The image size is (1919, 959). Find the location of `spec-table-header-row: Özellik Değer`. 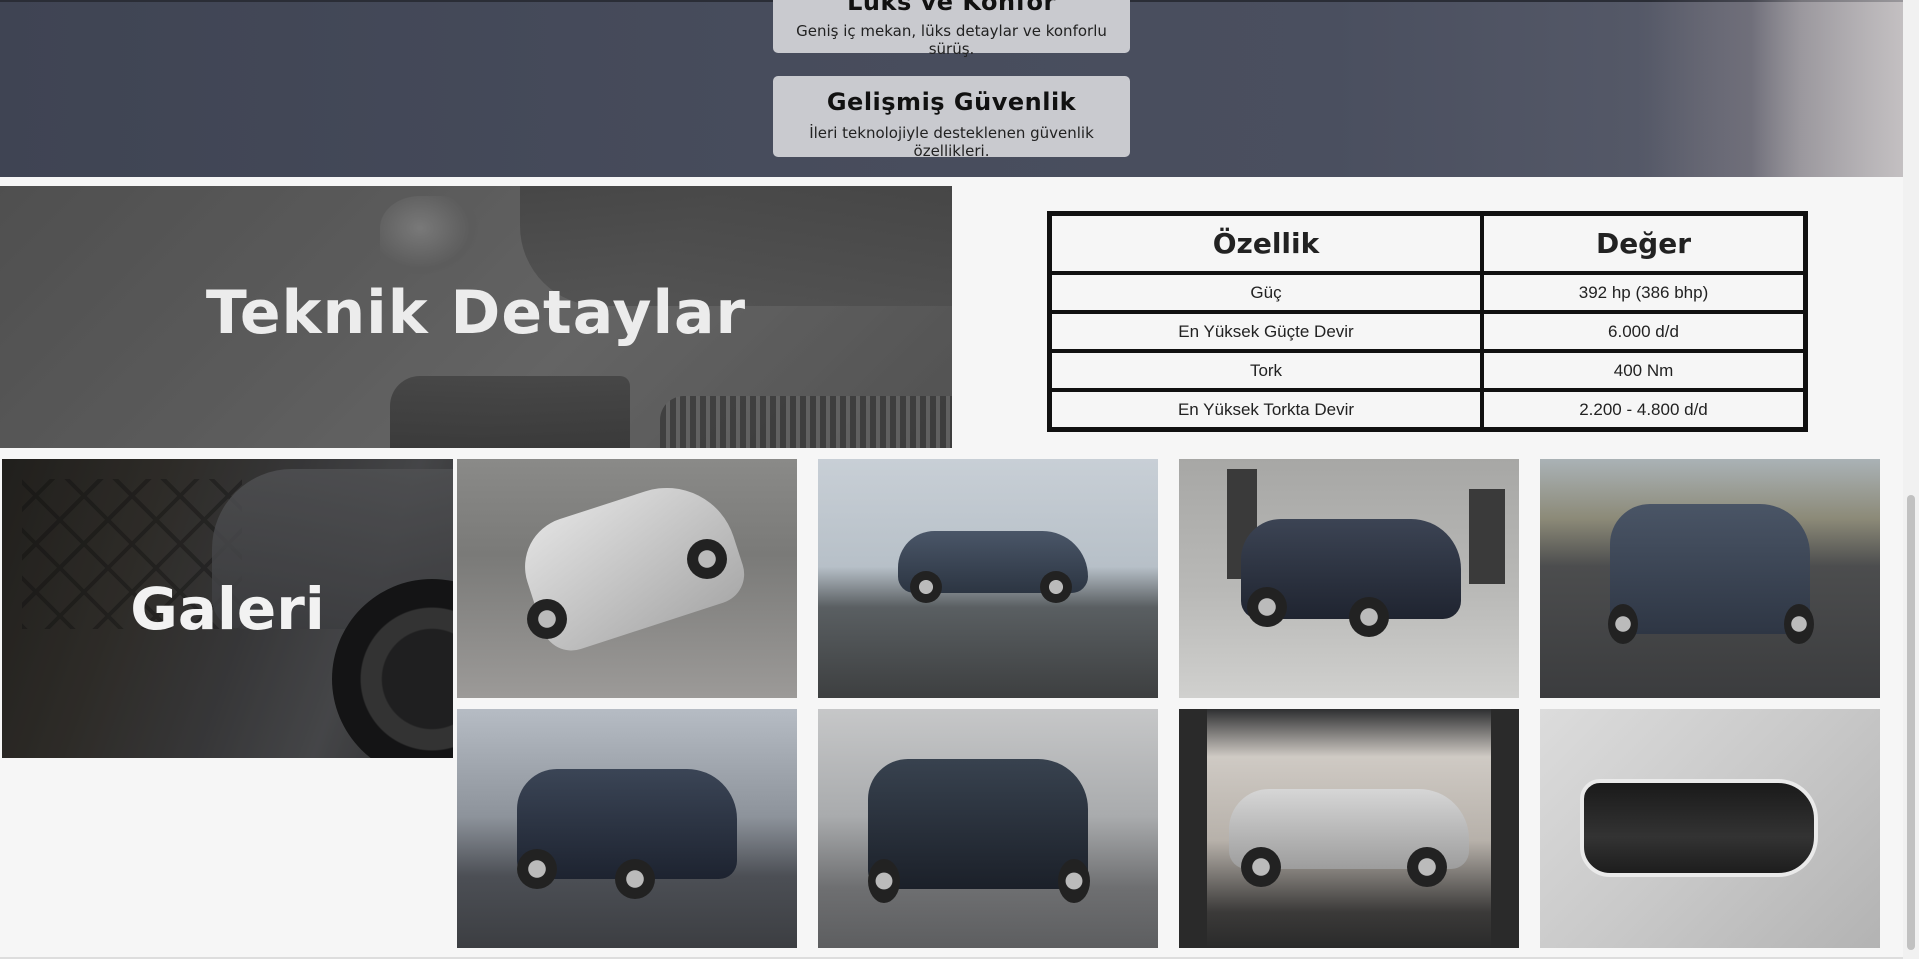

spec-table-header-row: Özellik Değer is located at coordinates (1427, 243).